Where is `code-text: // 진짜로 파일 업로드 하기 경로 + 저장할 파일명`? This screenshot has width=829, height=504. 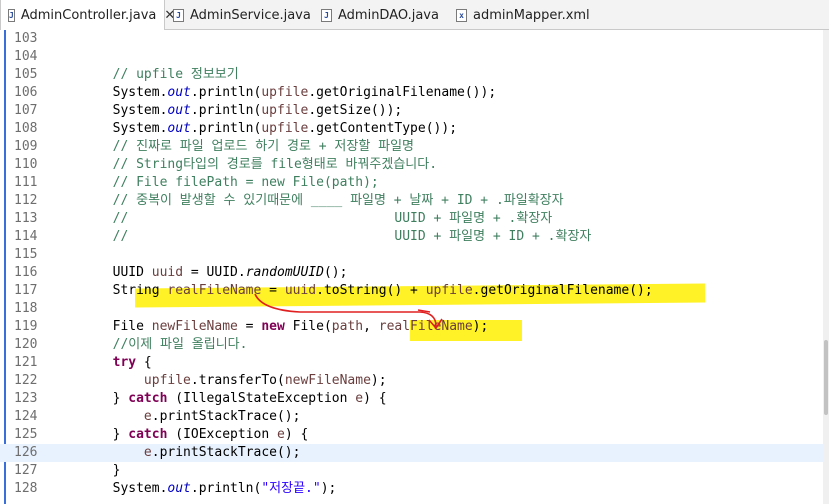
code-text: // 진짜로 파일 업로드 하기 경로 + 저장할 파일명 is located at coordinates (232, 147).